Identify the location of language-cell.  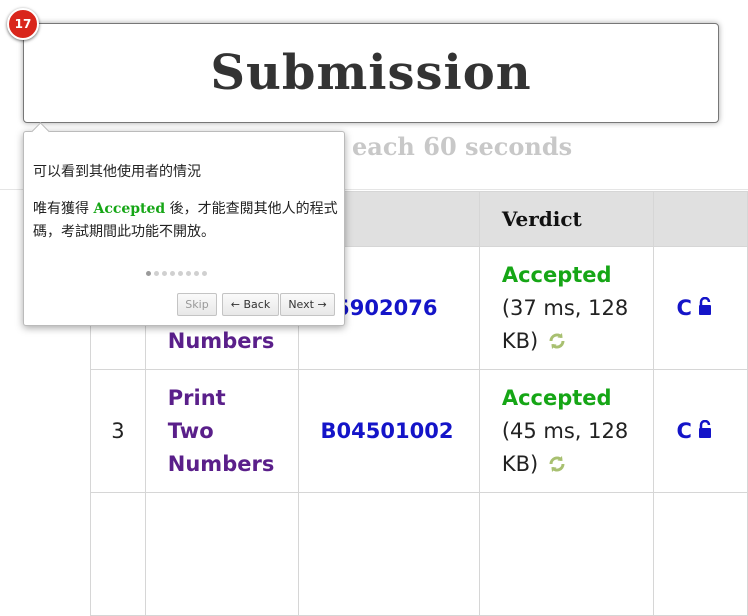
(700, 554).